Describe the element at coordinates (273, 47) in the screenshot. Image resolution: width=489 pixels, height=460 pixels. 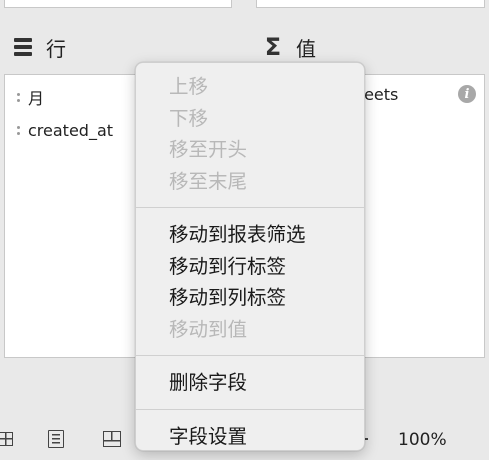
I see `sigma-icon: Σ` at that location.